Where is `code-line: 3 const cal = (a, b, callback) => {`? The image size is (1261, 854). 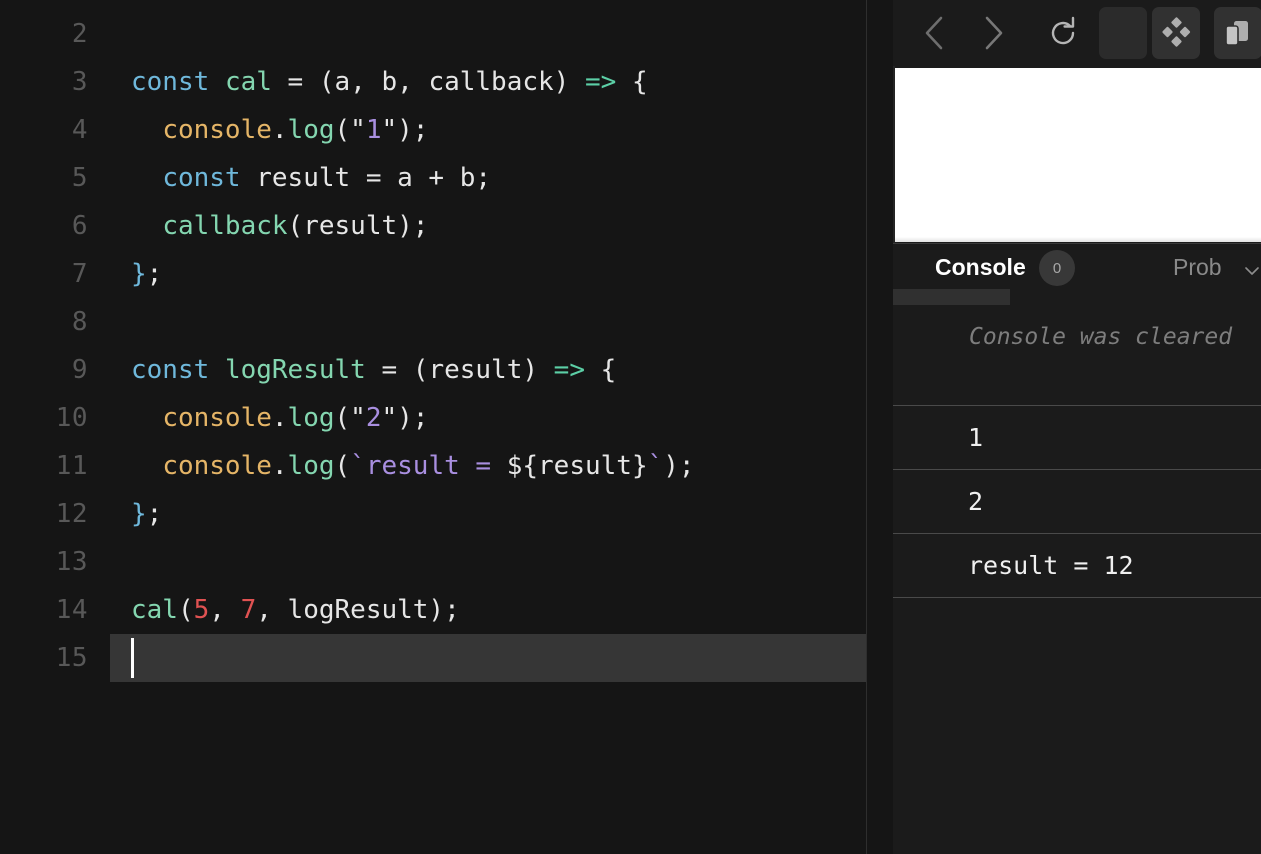
code-line: 3 const cal = (a, b, callback) => { is located at coordinates (433, 82).